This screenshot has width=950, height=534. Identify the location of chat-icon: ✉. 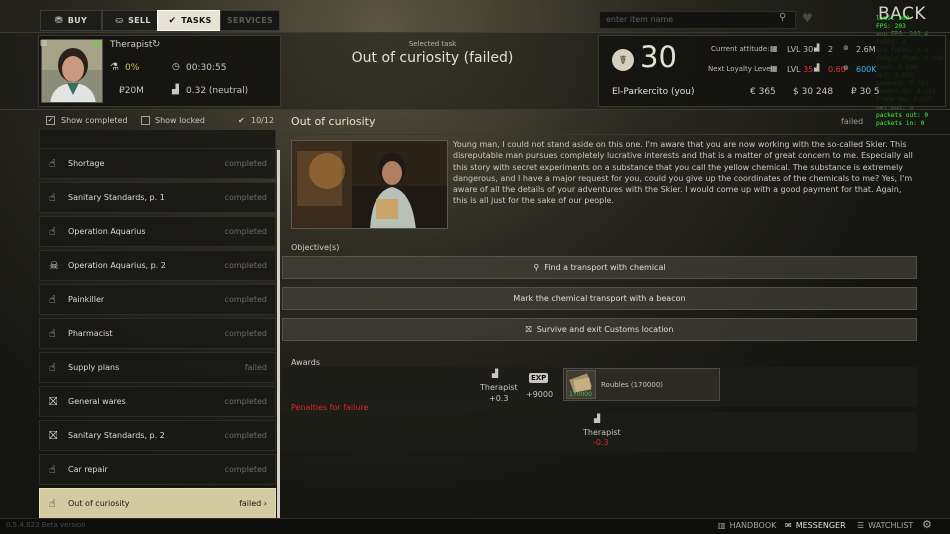
(788, 525).